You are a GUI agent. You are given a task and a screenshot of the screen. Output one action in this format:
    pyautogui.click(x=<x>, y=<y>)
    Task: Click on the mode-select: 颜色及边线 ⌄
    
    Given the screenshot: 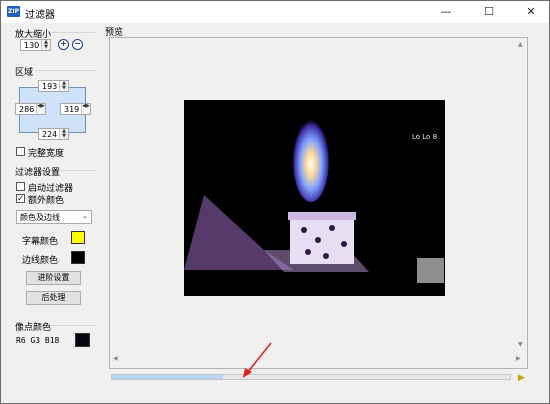 What is the action you would take?
    pyautogui.click(x=54, y=217)
    